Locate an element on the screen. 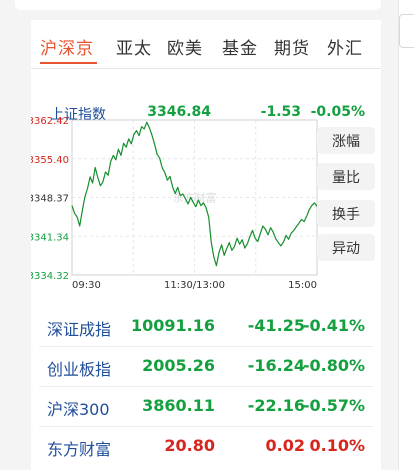  volume-ratio-button: 量比 is located at coordinates (346, 176).